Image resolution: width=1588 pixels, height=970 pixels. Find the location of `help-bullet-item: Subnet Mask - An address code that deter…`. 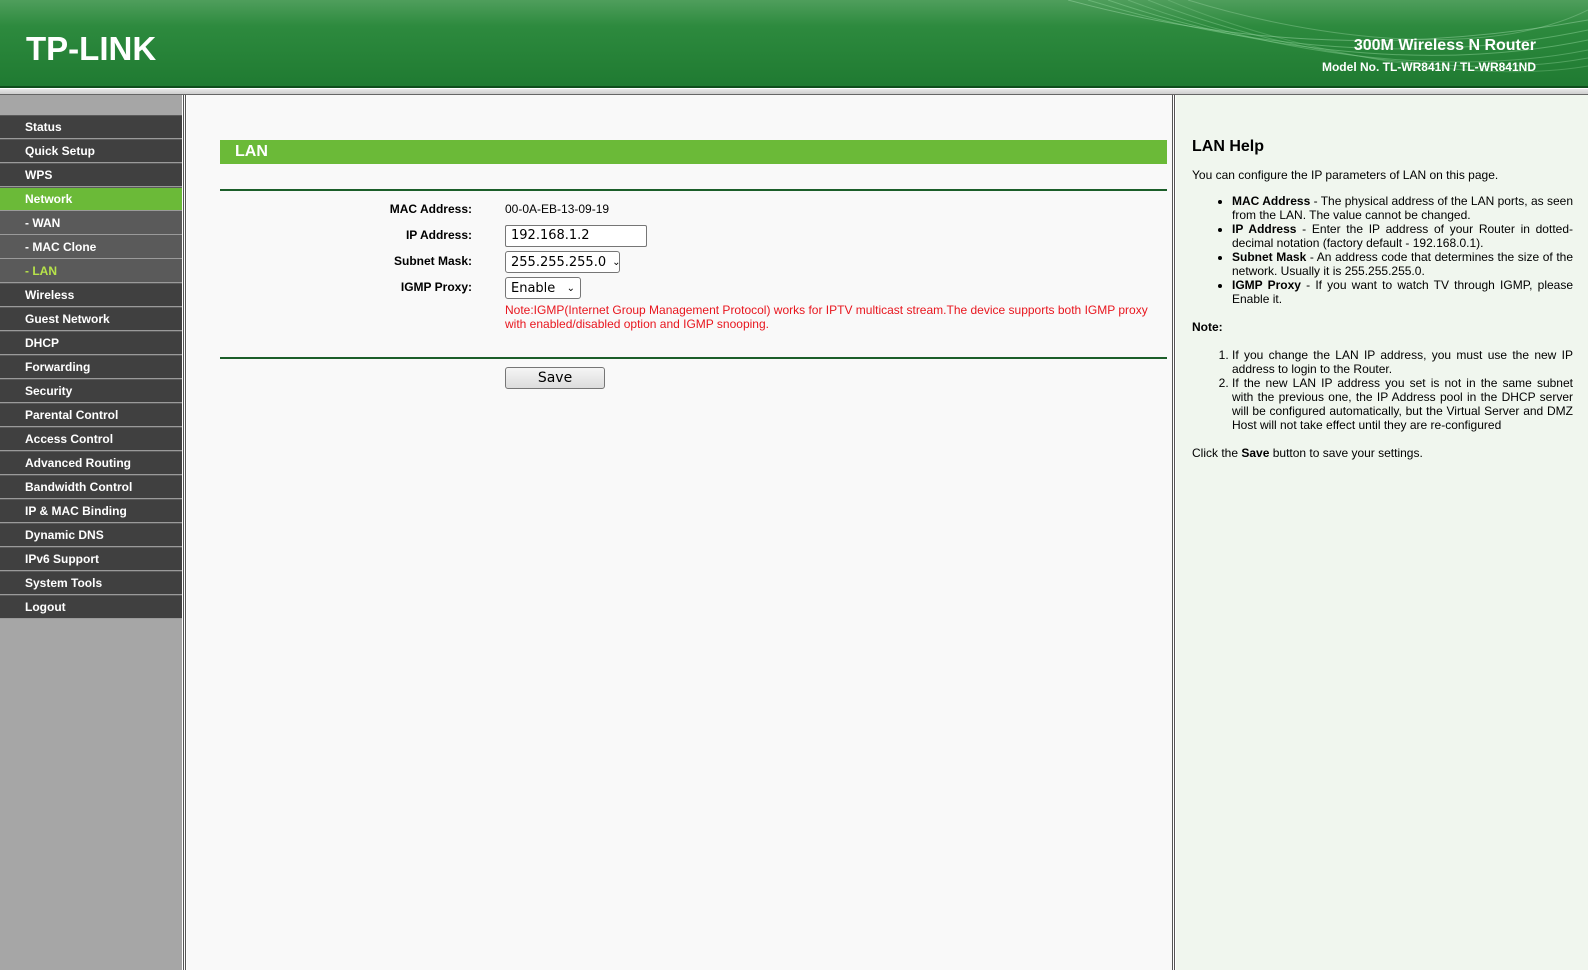

help-bullet-item: Subnet Mask - An address code that deter… is located at coordinates (1402, 264).